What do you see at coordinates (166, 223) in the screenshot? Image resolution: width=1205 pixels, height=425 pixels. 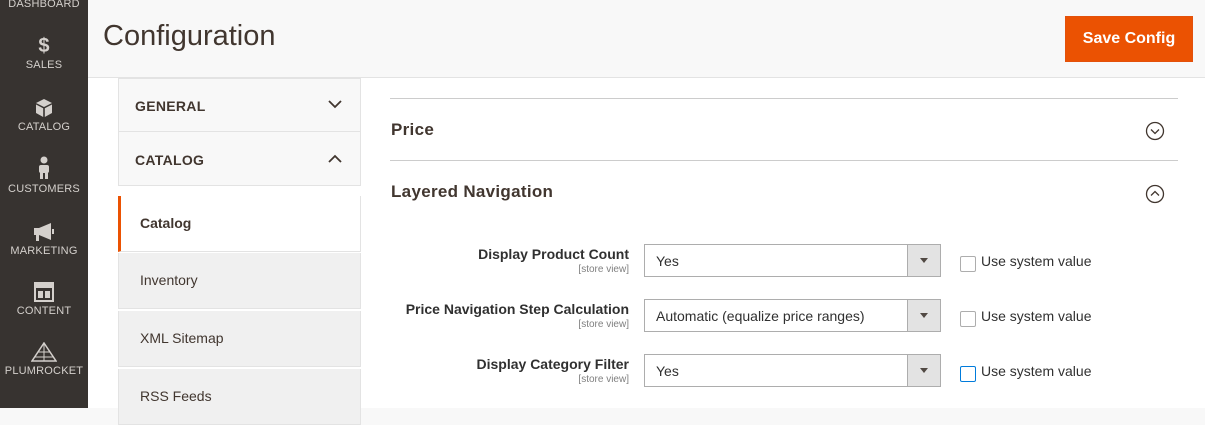 I see `tab-item-label: Catalog` at bounding box center [166, 223].